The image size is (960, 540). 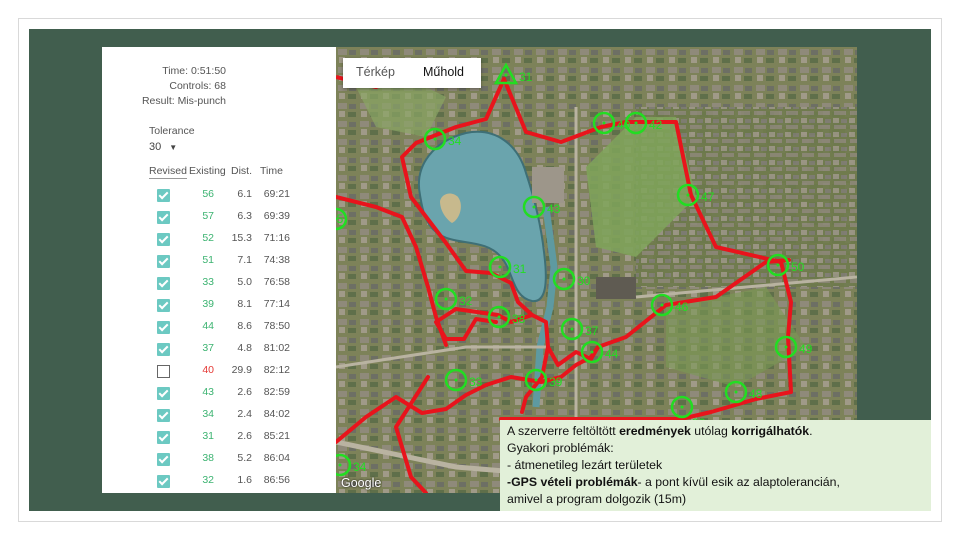 What do you see at coordinates (276, 216) in the screenshot?
I see `time-cell: 69:39` at bounding box center [276, 216].